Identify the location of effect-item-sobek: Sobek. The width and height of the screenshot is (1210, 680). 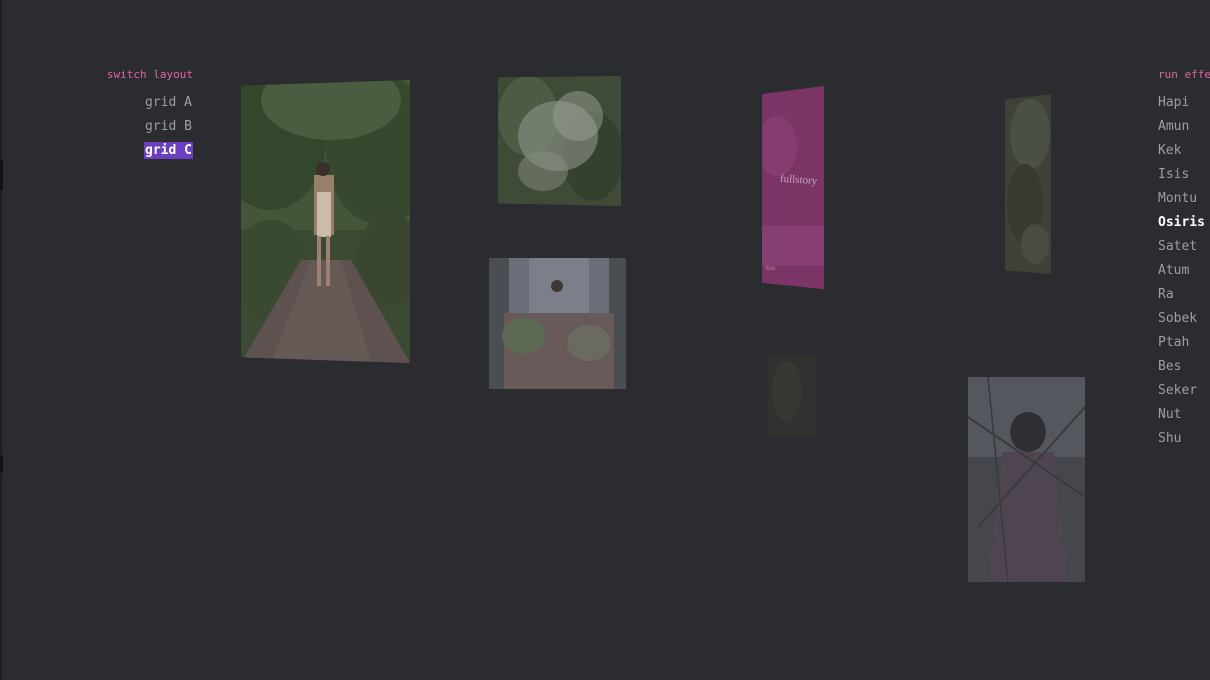
(1184, 319).